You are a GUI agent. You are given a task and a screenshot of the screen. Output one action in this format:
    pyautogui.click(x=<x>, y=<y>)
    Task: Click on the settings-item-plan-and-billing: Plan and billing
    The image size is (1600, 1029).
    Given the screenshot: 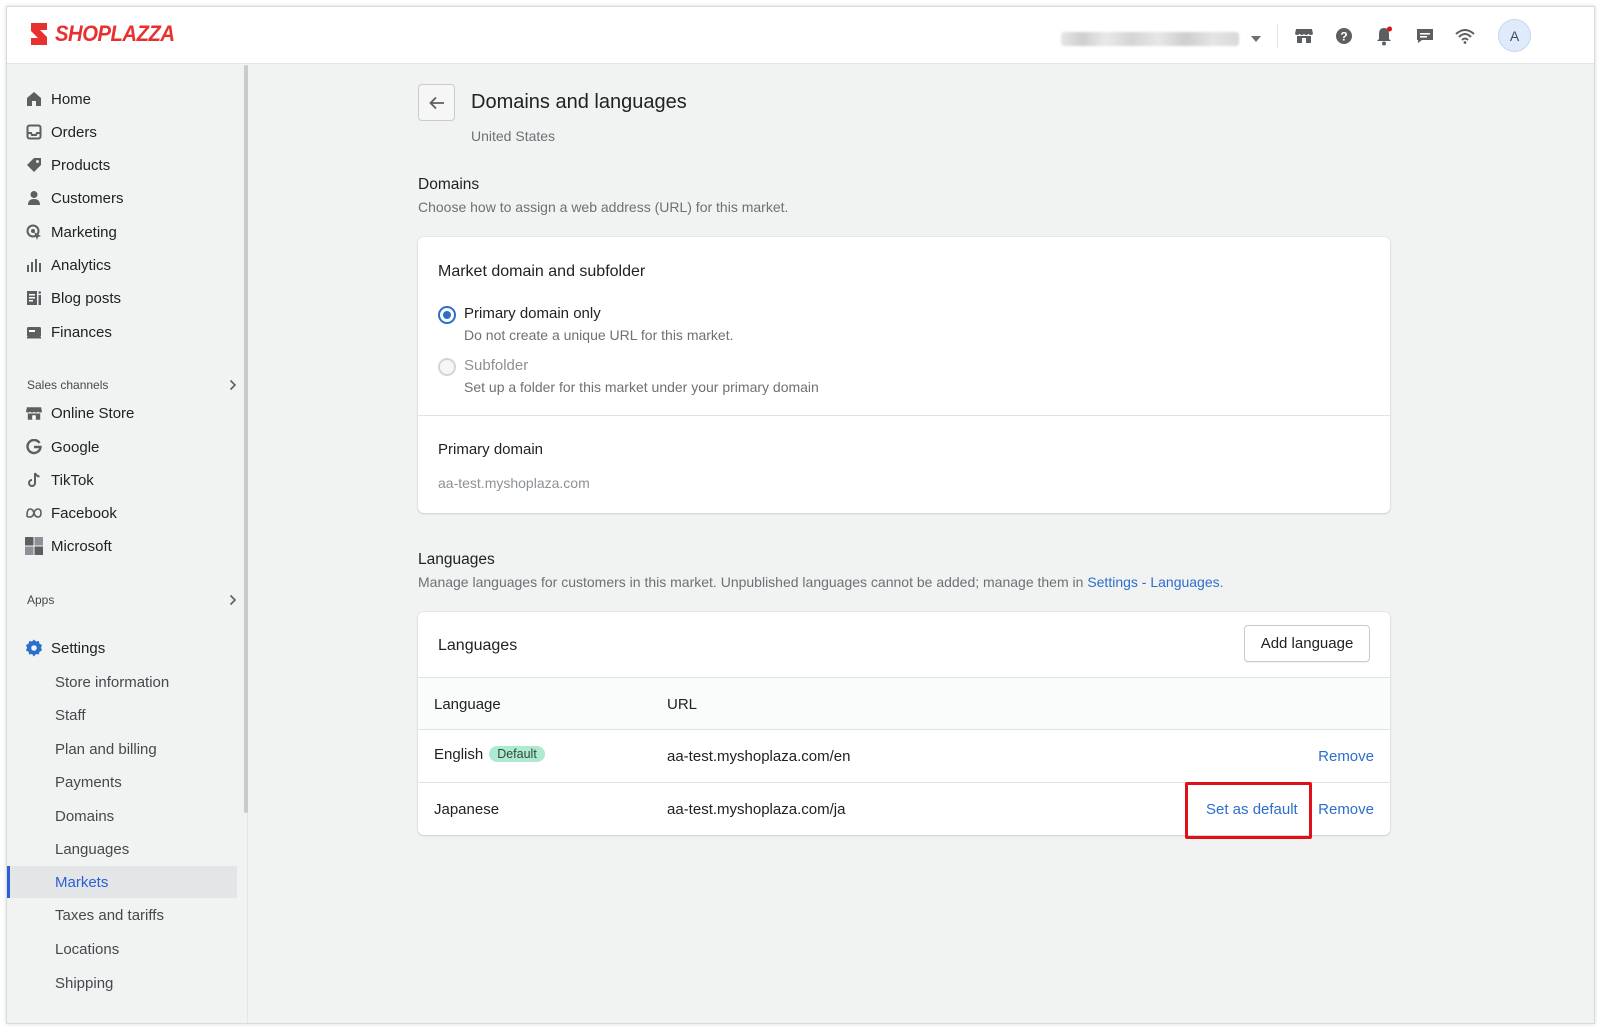 What is the action you would take?
    pyautogui.click(x=122, y=749)
    